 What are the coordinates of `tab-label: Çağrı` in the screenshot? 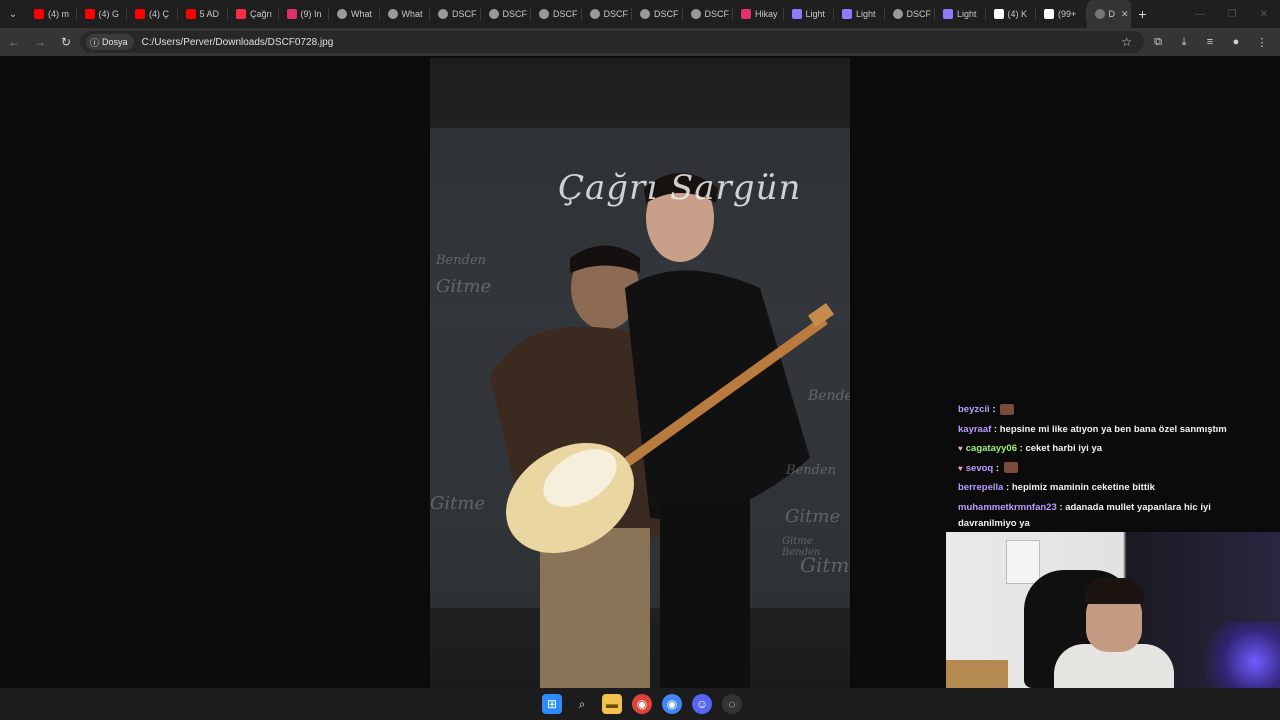 It's located at (261, 14).